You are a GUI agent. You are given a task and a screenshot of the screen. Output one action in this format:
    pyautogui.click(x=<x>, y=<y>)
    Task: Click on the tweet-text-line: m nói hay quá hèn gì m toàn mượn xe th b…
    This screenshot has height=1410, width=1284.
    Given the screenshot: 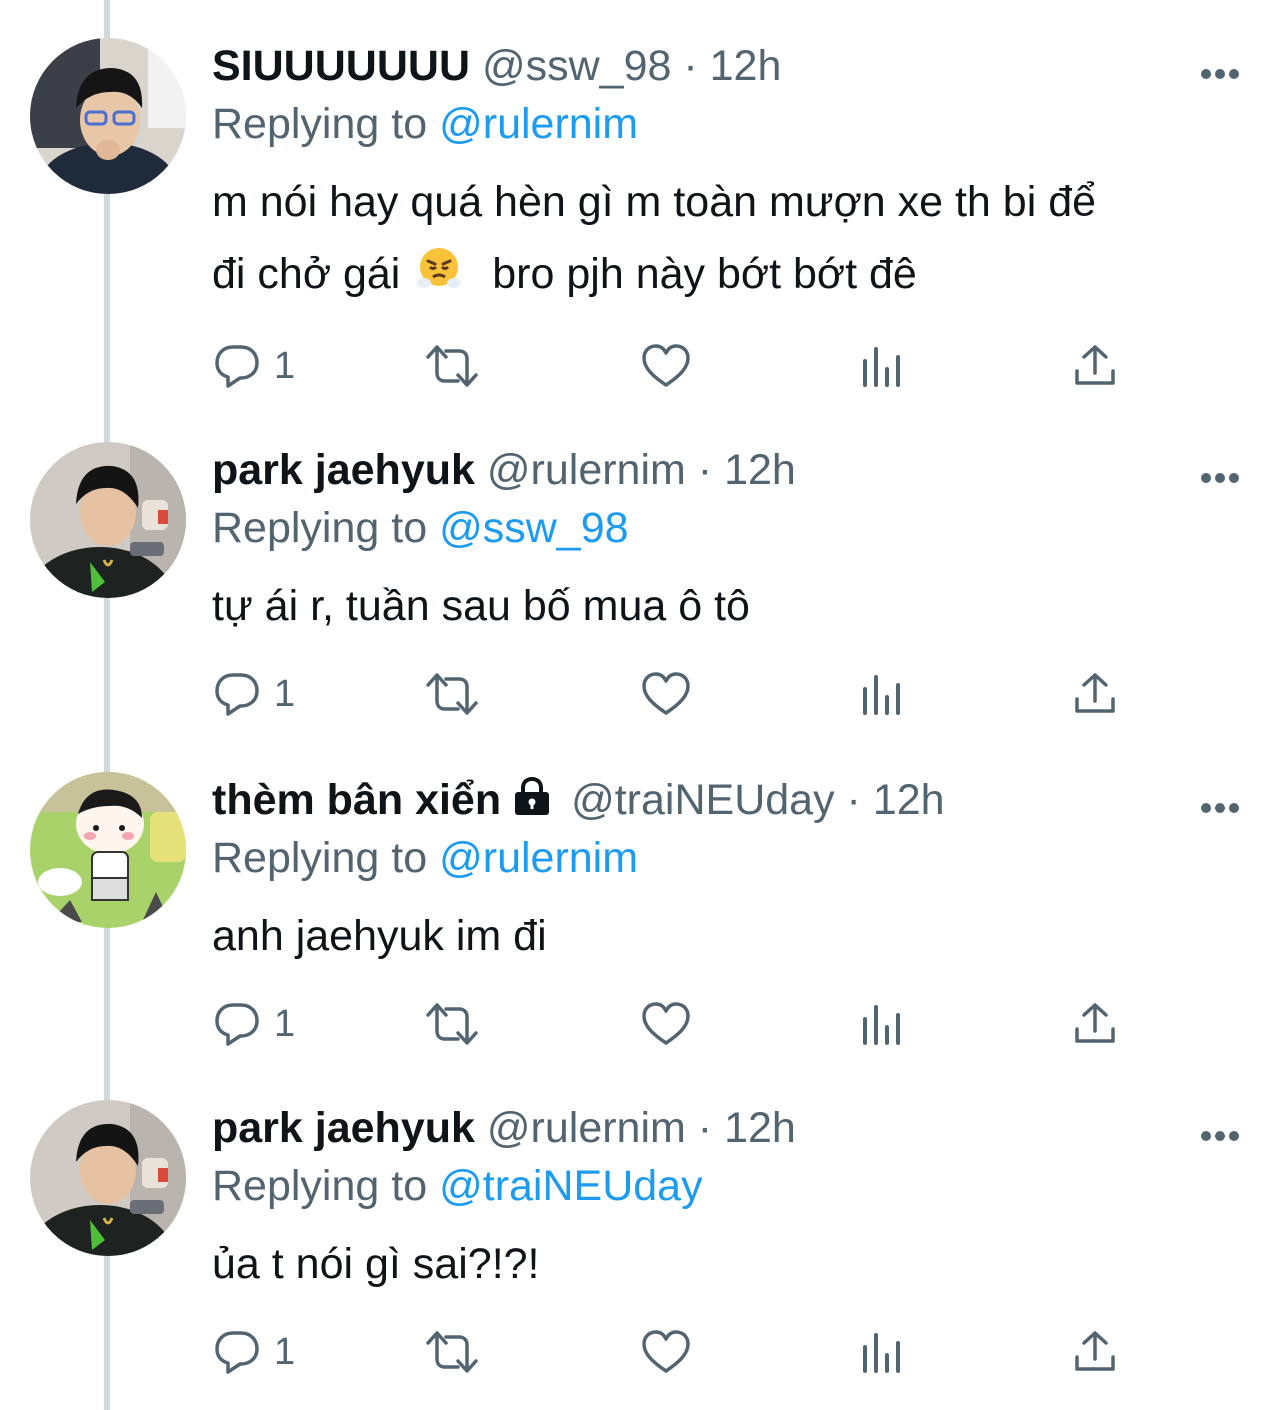 What is the action you would take?
    pyautogui.click(x=654, y=202)
    